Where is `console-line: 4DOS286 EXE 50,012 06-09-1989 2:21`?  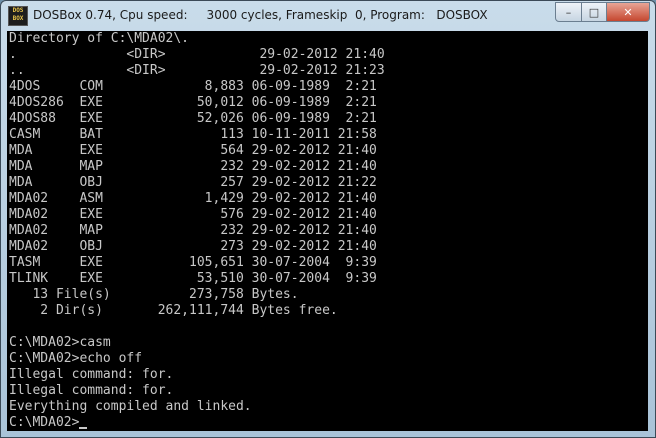 console-line: 4DOS286 EXE 50,012 06-09-1989 2:21 is located at coordinates (193, 102).